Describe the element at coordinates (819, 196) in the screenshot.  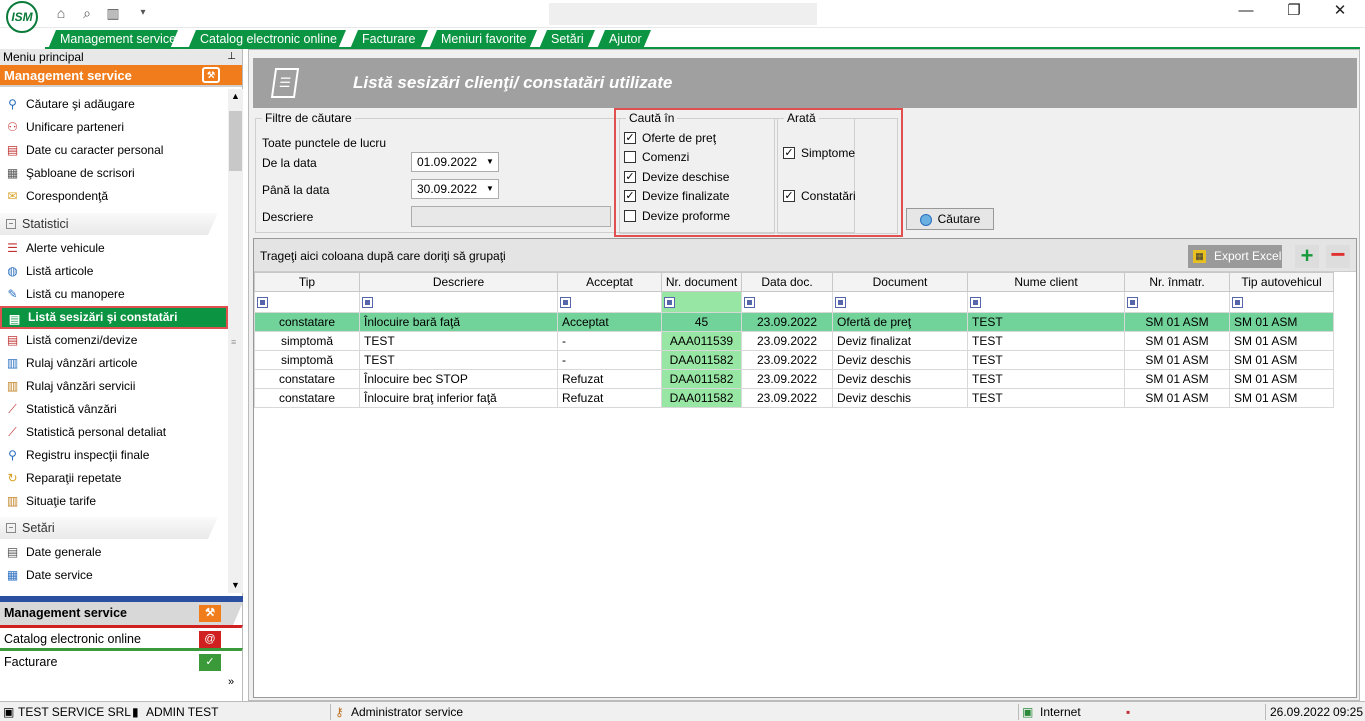
I see `checkbox-constatari: ✓ Constatări` at that location.